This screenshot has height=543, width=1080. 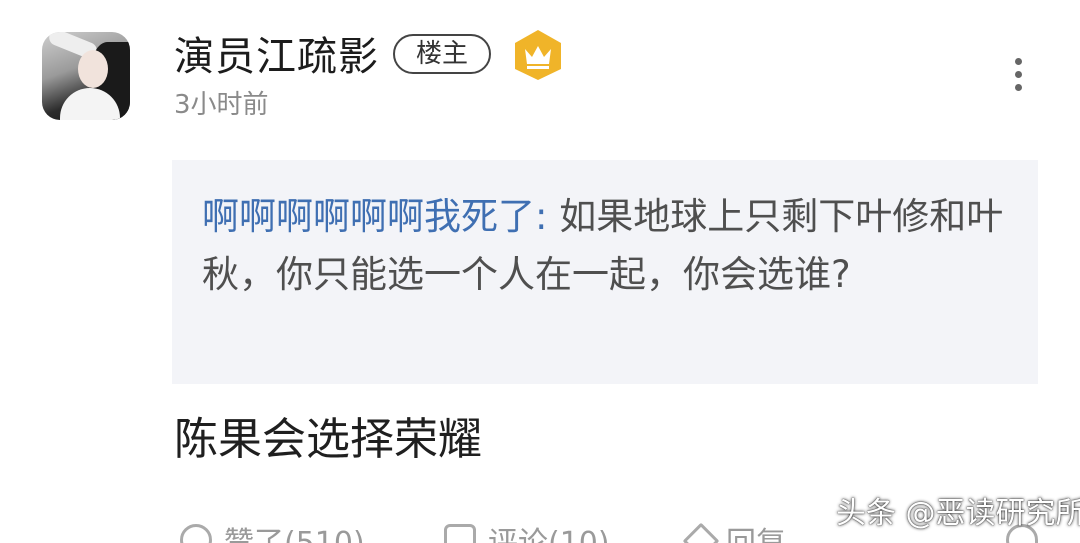 What do you see at coordinates (538, 55) in the screenshot?
I see `crown-icon` at bounding box center [538, 55].